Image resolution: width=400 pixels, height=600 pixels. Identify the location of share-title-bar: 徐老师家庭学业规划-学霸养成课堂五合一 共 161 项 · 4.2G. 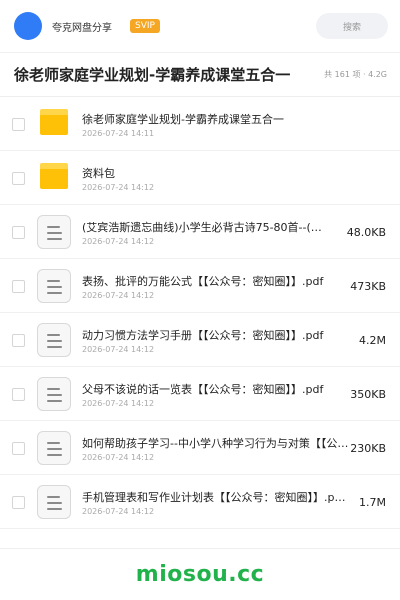
(200, 74).